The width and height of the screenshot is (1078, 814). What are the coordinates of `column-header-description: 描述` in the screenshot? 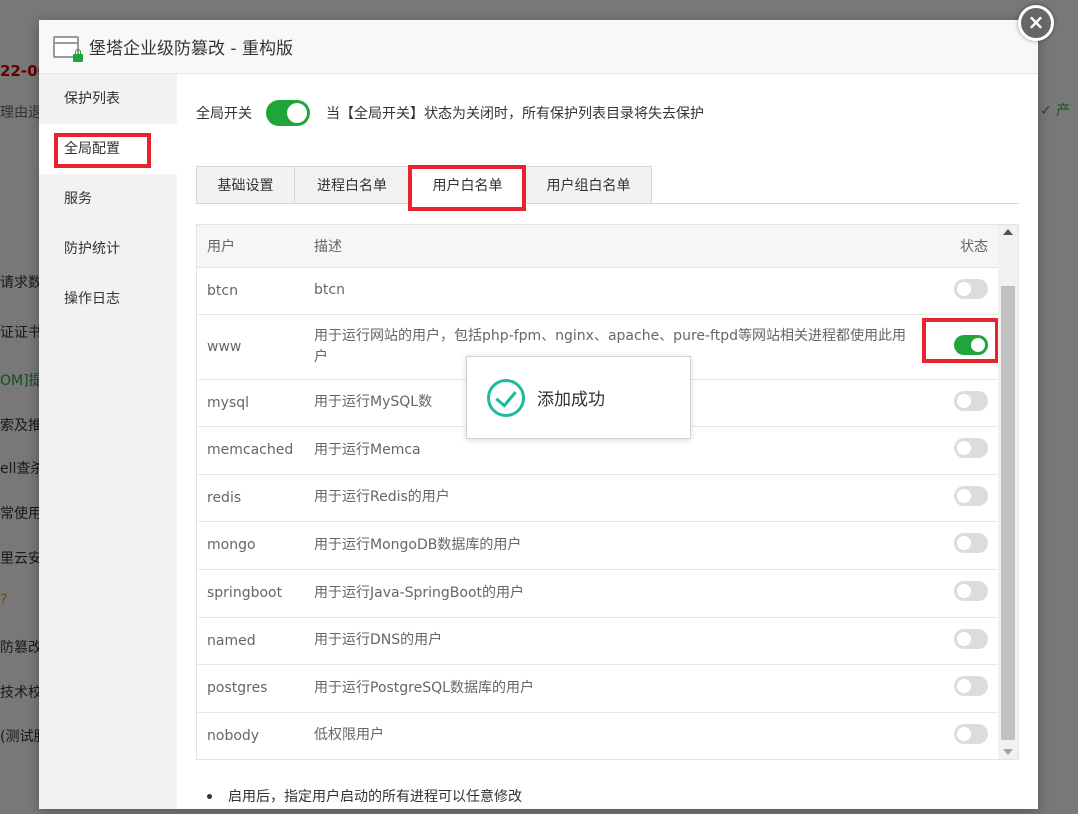 It's located at (611, 246).